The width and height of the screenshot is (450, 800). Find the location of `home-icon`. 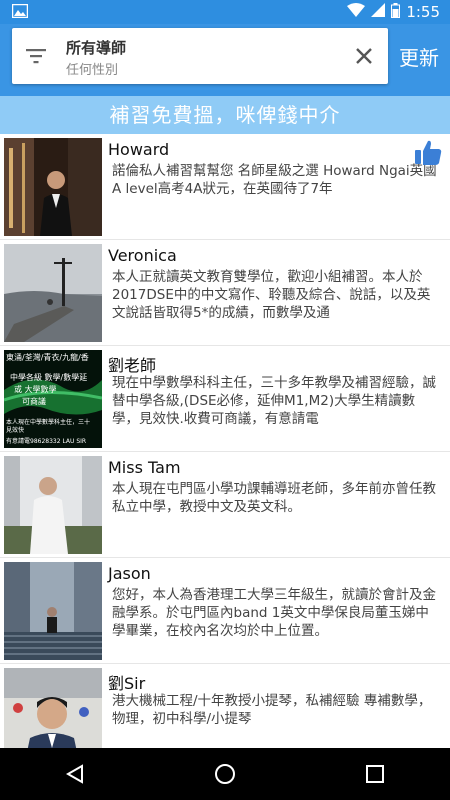

home-icon is located at coordinates (225, 774).